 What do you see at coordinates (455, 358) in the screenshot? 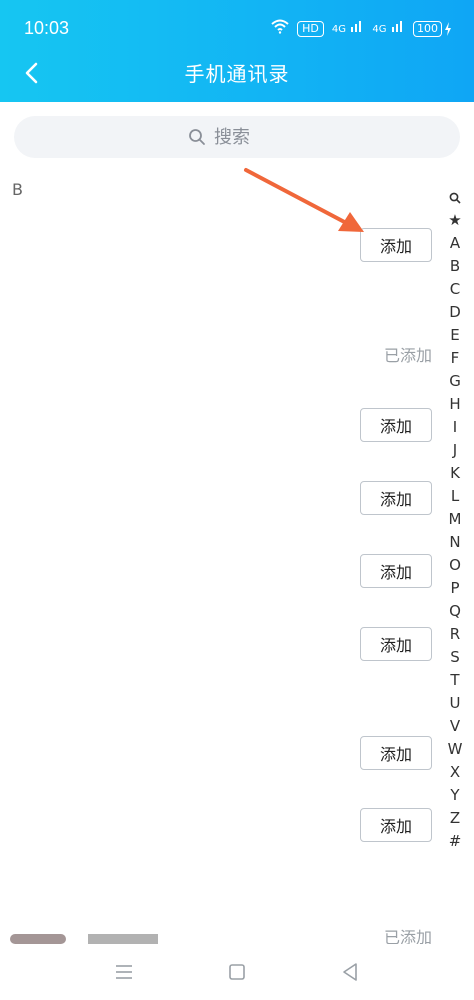
I see `index-letter: F` at bounding box center [455, 358].